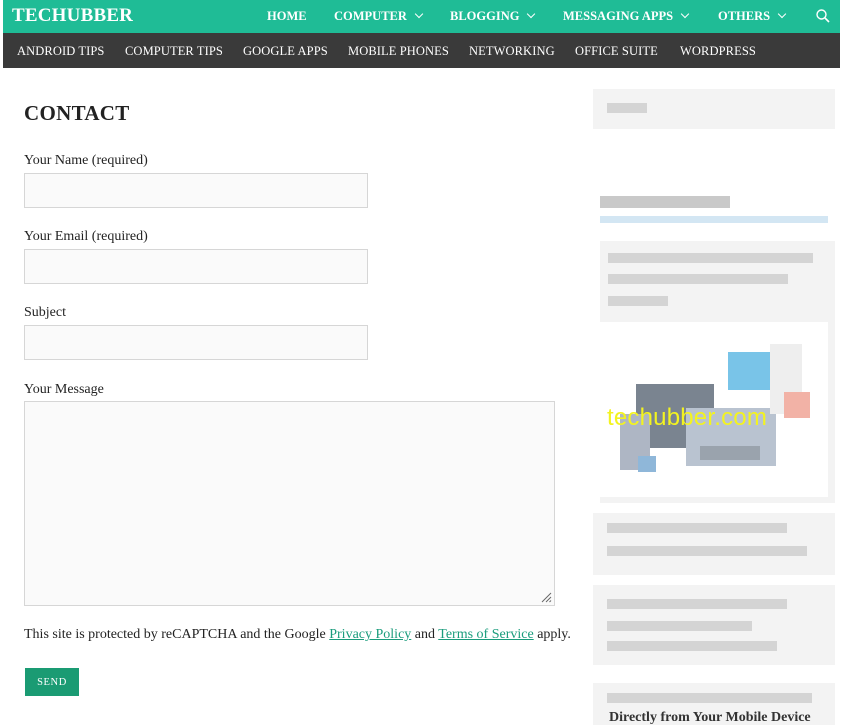  What do you see at coordinates (77, 113) in the screenshot?
I see `page-title: CONTACT` at bounding box center [77, 113].